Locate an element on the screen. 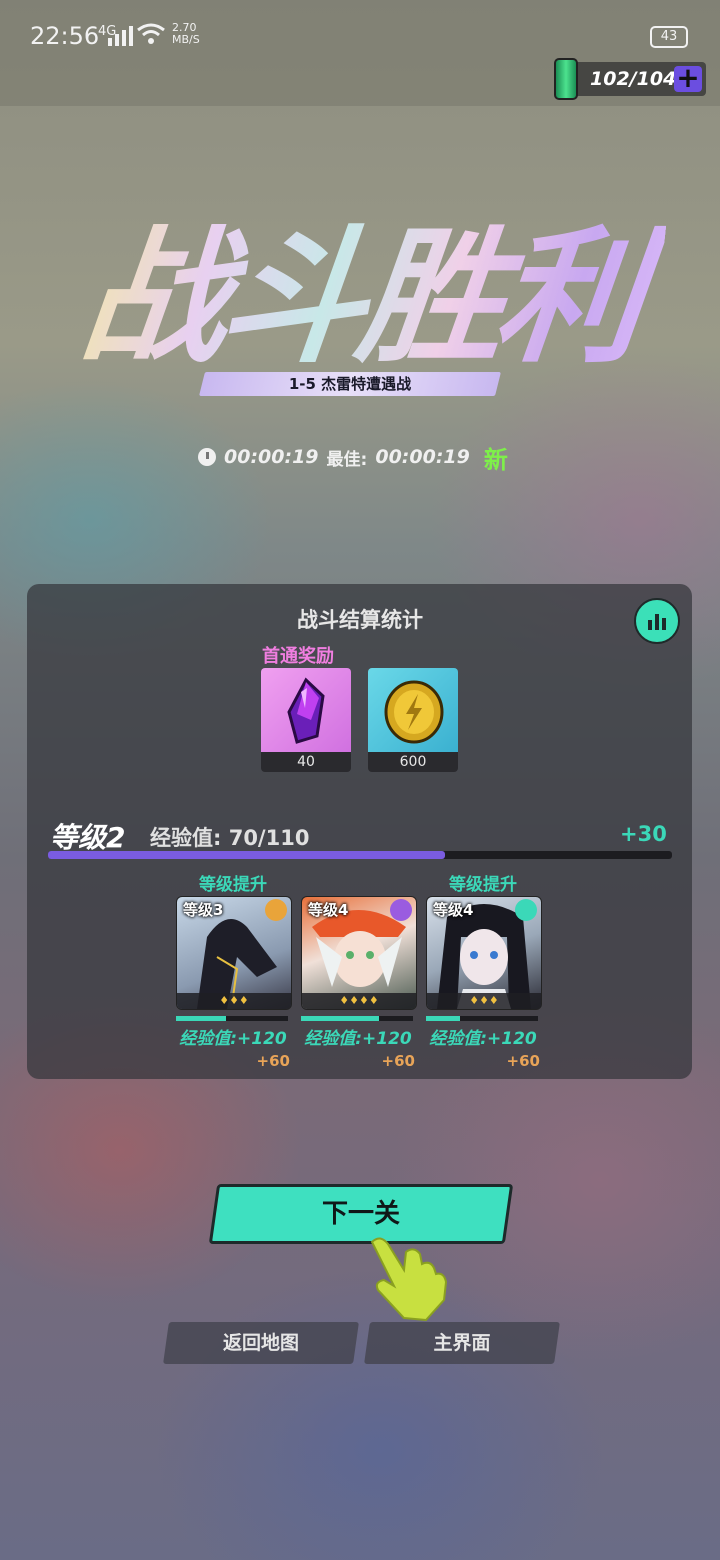 The width and height of the screenshot is (720, 1560). new-record-badge: 新 is located at coordinates (495, 459).